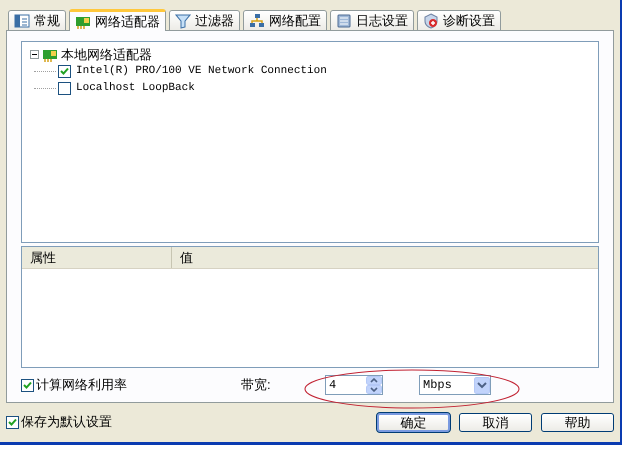 The width and height of the screenshot is (622, 467). Describe the element at coordinates (372, 20) in the screenshot. I see `tab: 日志设置` at that location.